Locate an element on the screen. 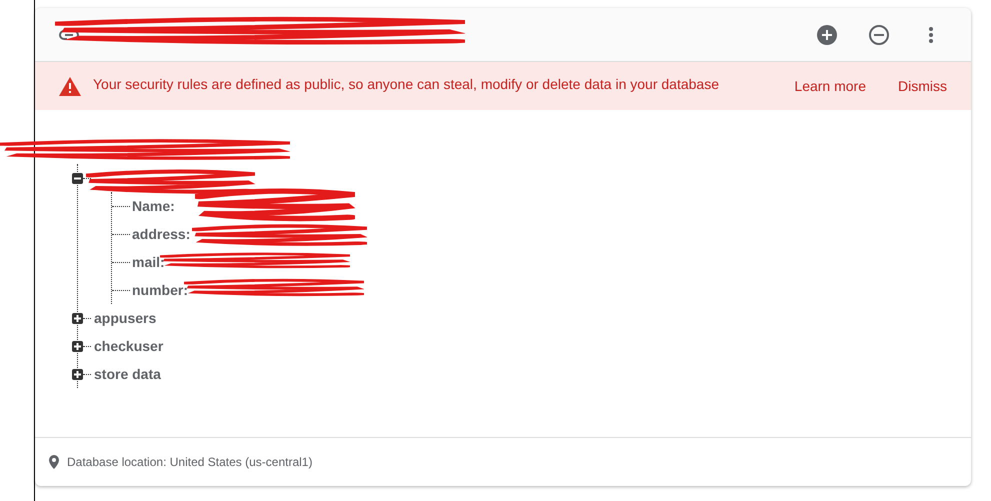 Image resolution: width=991 pixels, height=501 pixels. remove-icon is located at coordinates (879, 34).